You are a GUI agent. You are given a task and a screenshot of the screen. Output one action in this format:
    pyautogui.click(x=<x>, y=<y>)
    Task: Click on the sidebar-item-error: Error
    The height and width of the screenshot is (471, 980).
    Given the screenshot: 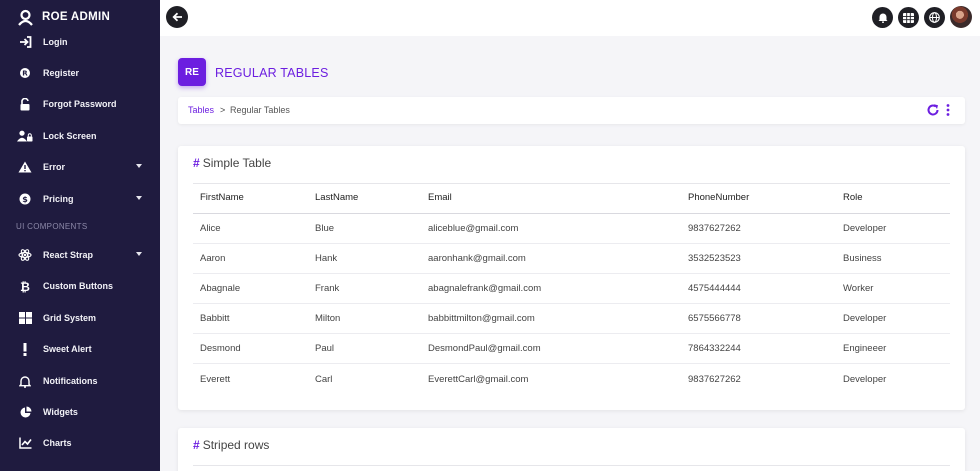 What is the action you would take?
    pyautogui.click(x=80, y=167)
    